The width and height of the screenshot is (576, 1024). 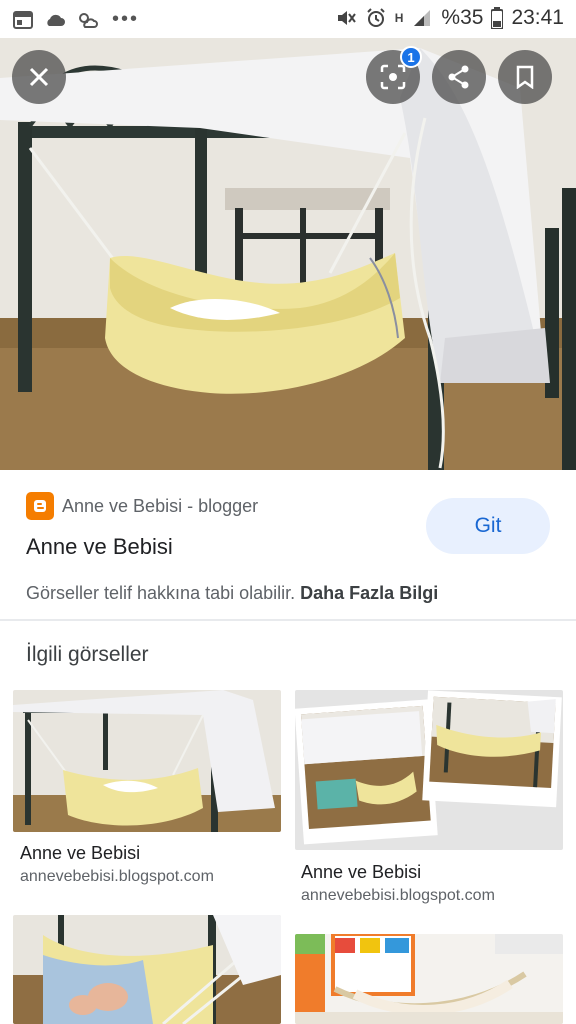 I want to click on status-bar: ••• H %35 23:41, so click(x=288, y=19).